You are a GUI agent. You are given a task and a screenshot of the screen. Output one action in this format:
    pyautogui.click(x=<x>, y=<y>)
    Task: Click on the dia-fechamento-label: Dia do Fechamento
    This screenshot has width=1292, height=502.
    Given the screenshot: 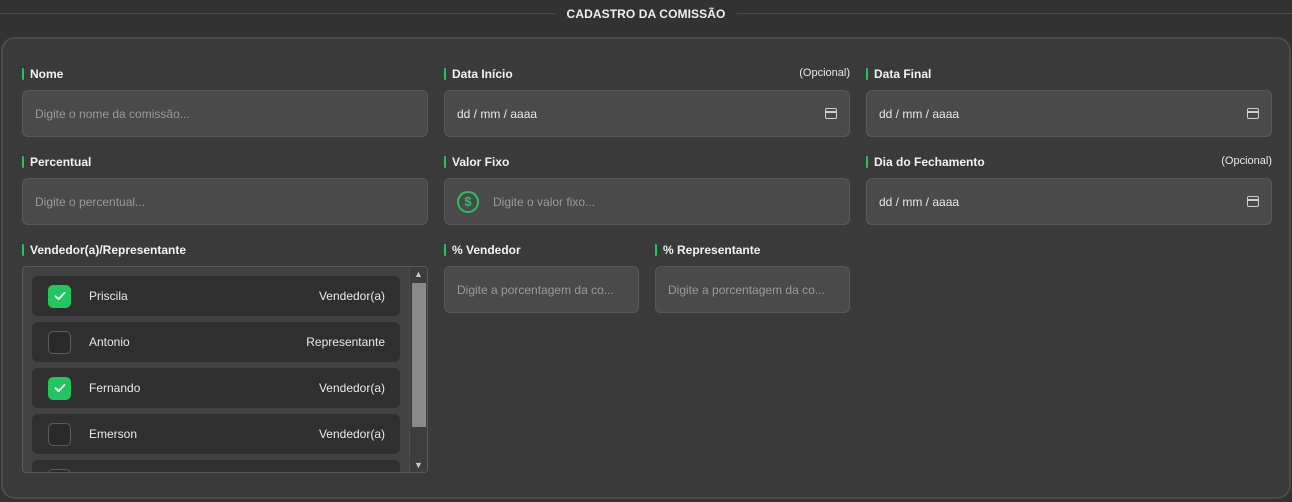 What is the action you would take?
    pyautogui.click(x=929, y=162)
    